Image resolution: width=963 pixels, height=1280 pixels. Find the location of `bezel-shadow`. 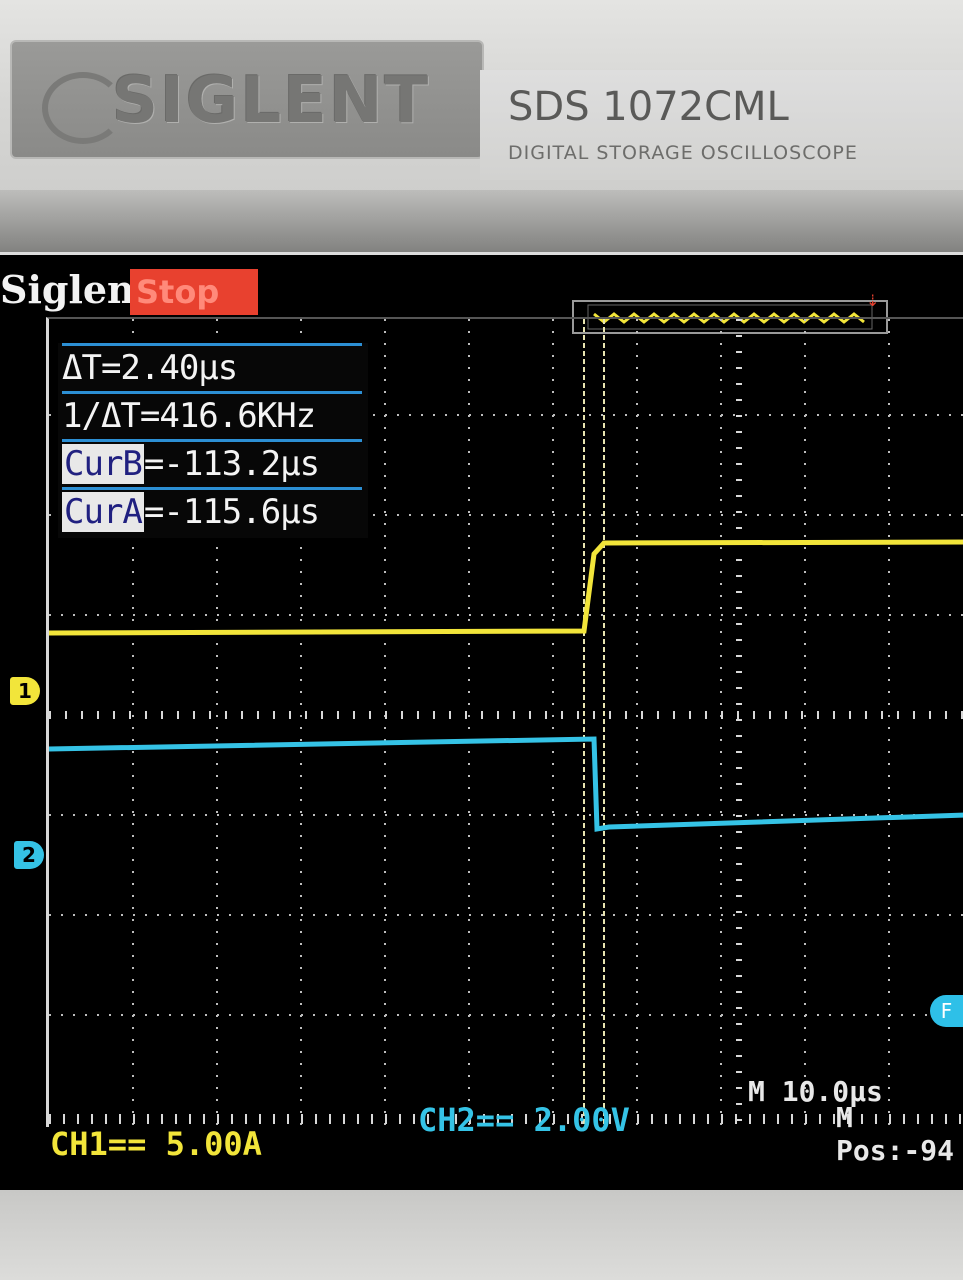

bezel-shadow is located at coordinates (481, 225).